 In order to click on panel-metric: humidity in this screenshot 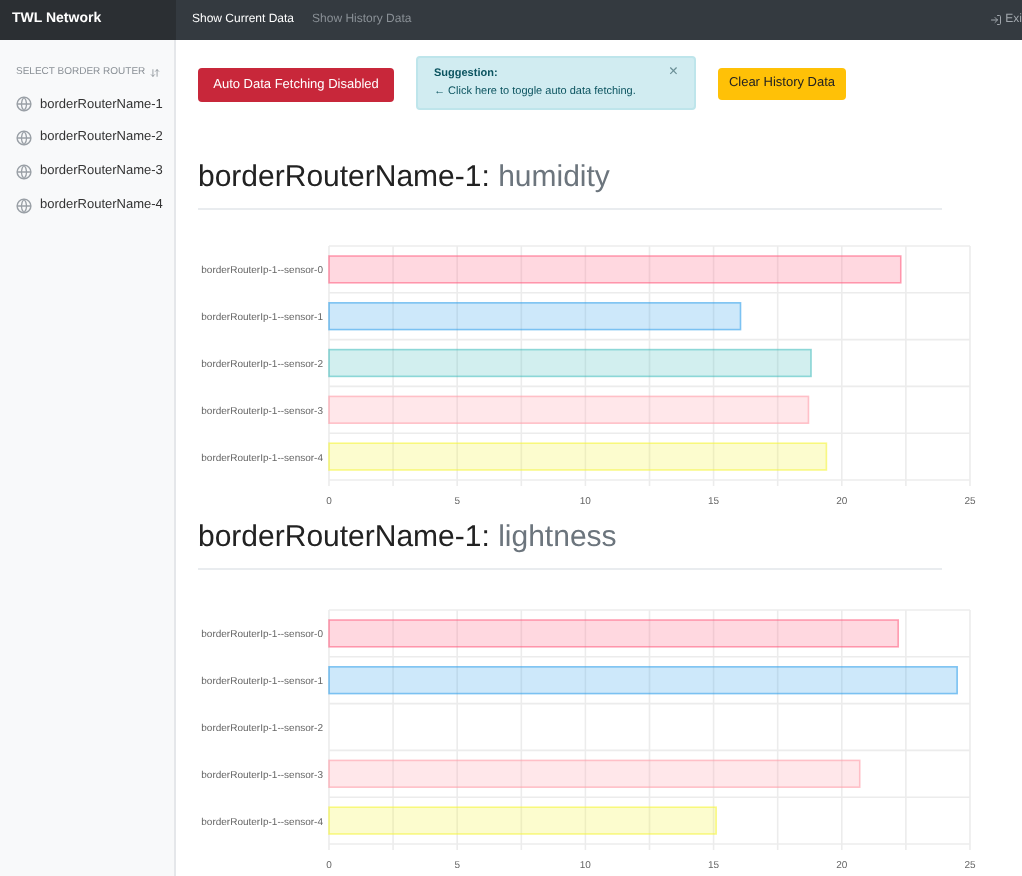, I will do `click(554, 177)`.